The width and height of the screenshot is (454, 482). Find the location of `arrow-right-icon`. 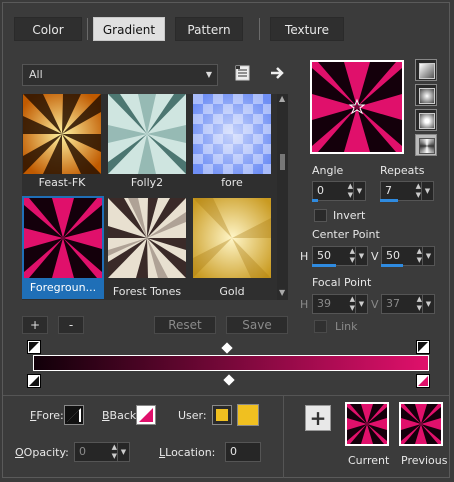

arrow-right-icon is located at coordinates (277, 73).